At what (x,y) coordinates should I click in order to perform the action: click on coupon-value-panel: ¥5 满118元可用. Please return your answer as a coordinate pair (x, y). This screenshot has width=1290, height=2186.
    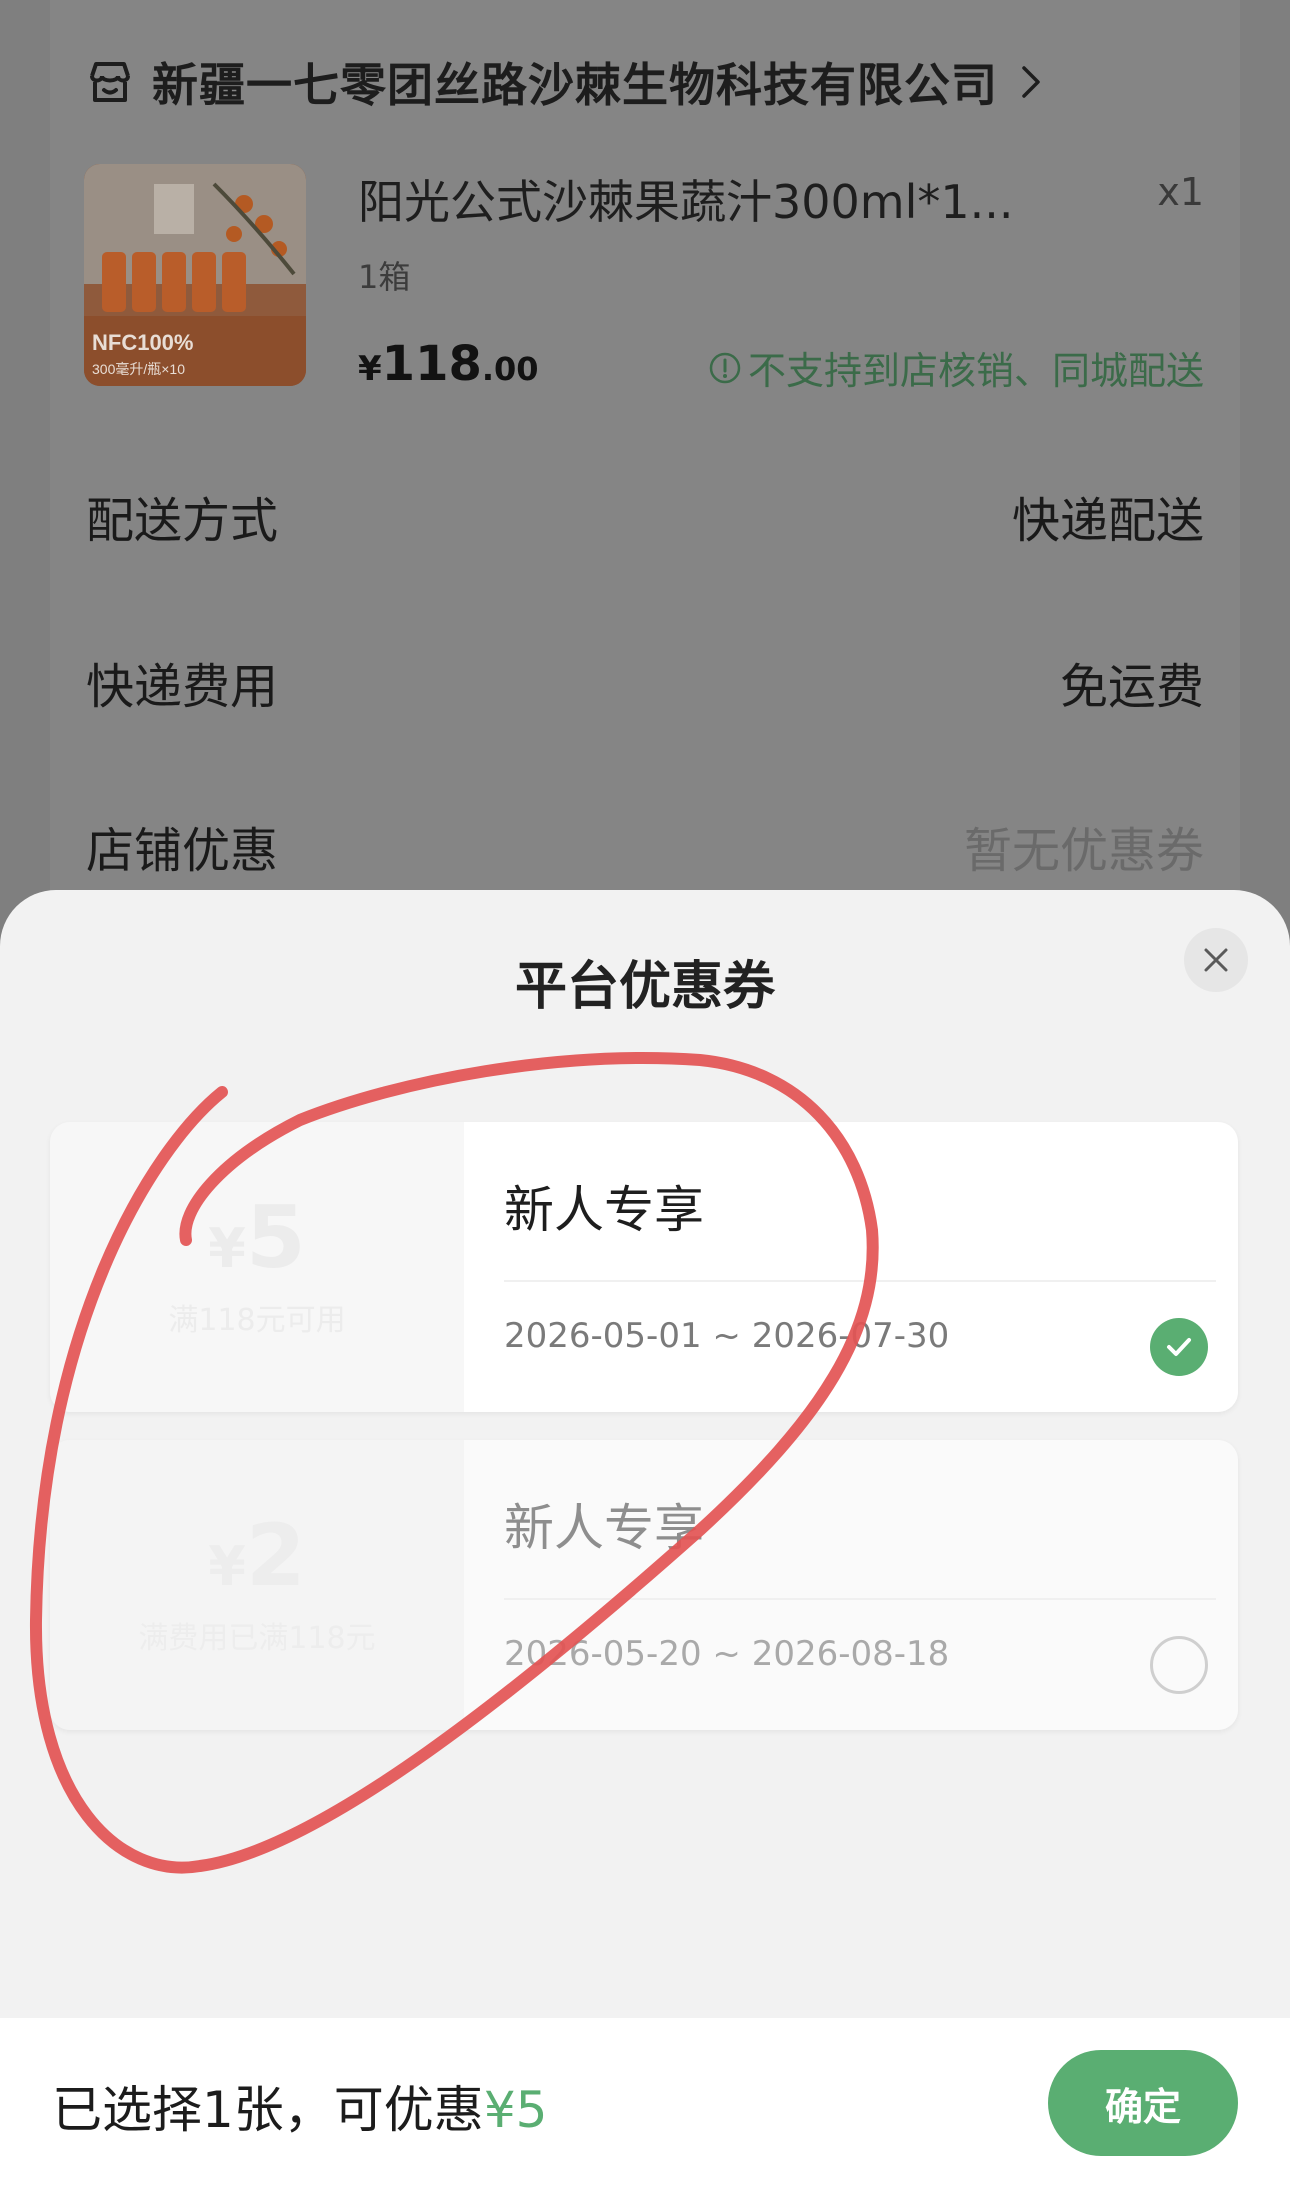
    Looking at the image, I should click on (257, 1267).